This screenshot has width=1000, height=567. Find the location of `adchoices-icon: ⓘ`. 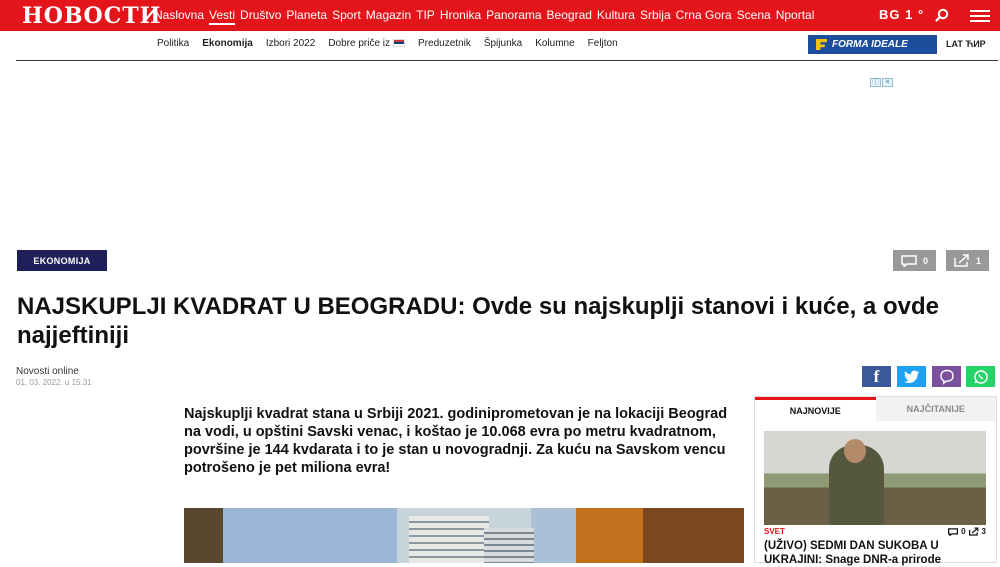

adchoices-icon: ⓘ is located at coordinates (875, 82).